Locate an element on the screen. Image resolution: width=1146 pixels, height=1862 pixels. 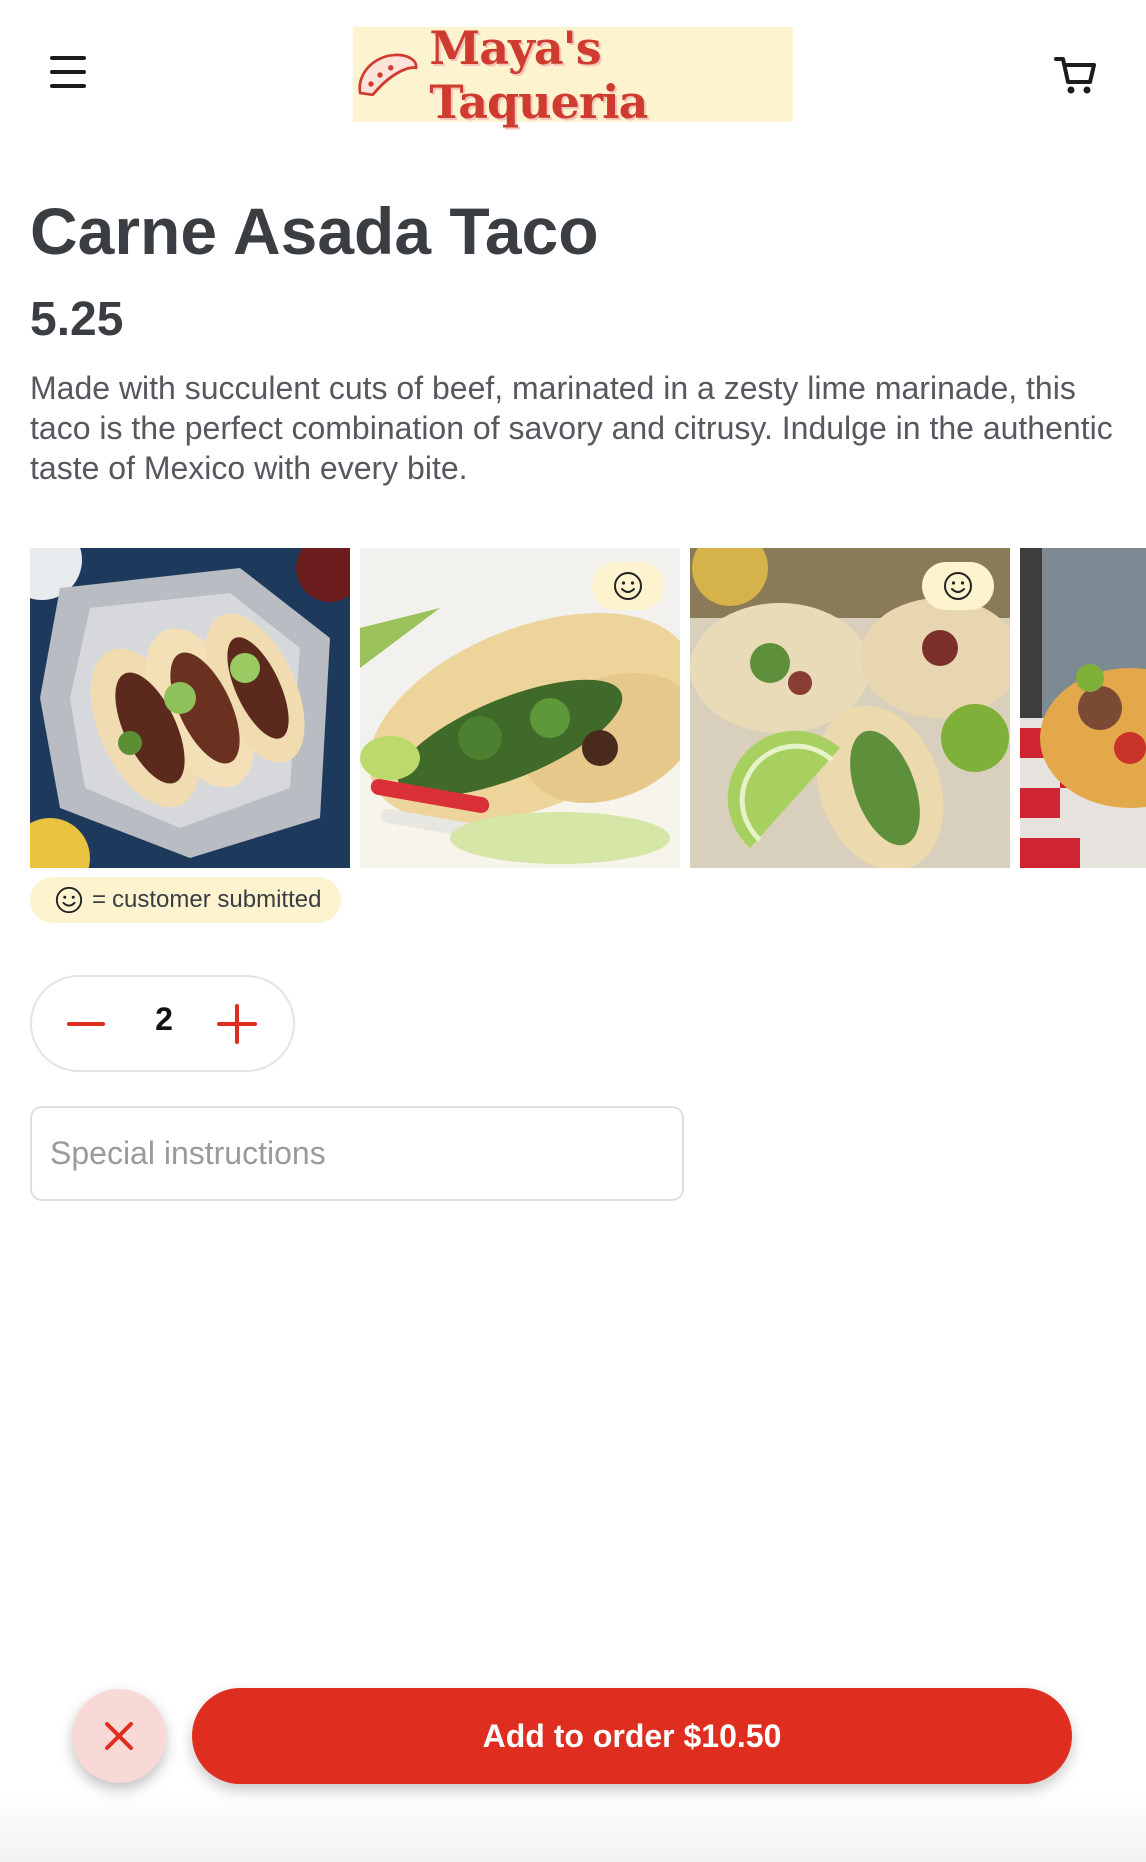
logo-text: Maya's Taqueria is located at coordinates (538, 74).